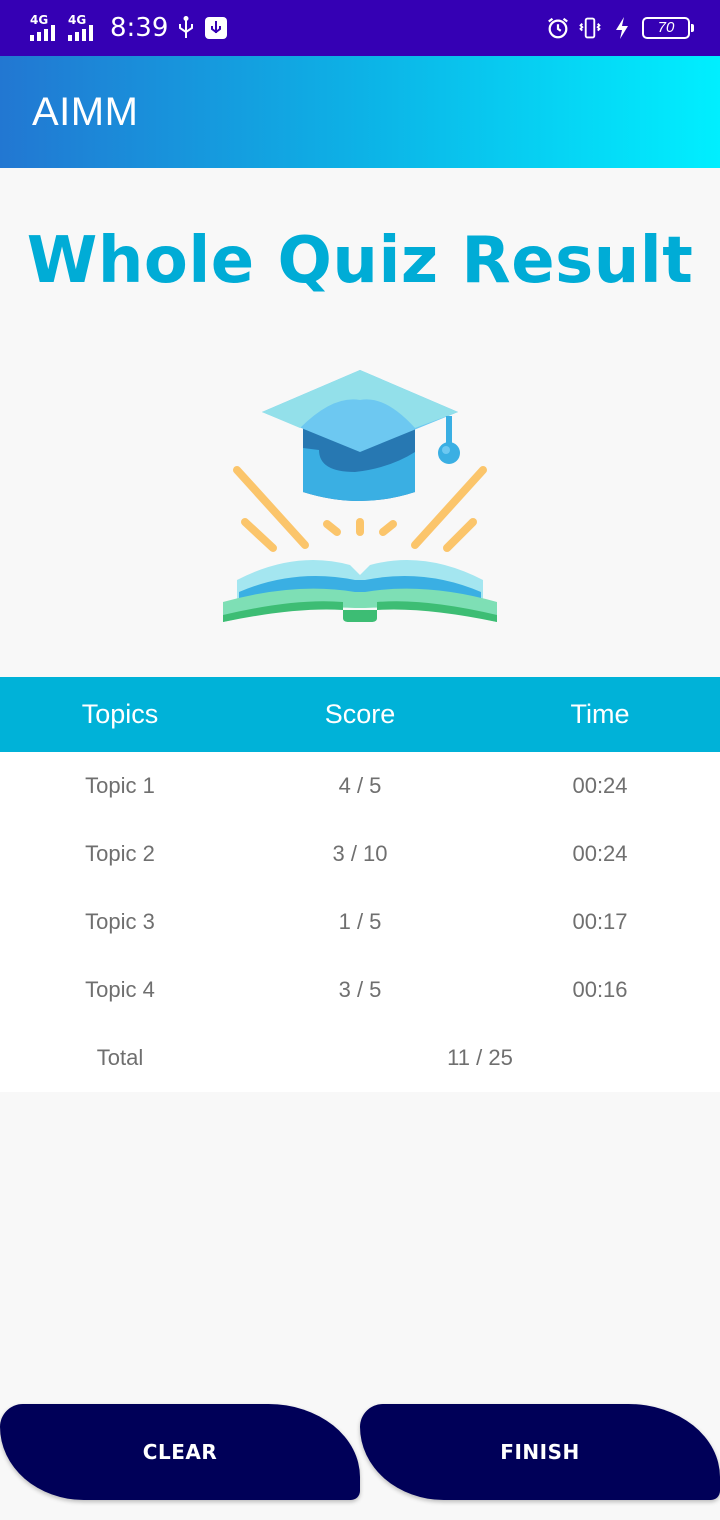 The image size is (720, 1520). What do you see at coordinates (120, 714) in the screenshot?
I see `header-topics: Topics` at bounding box center [120, 714].